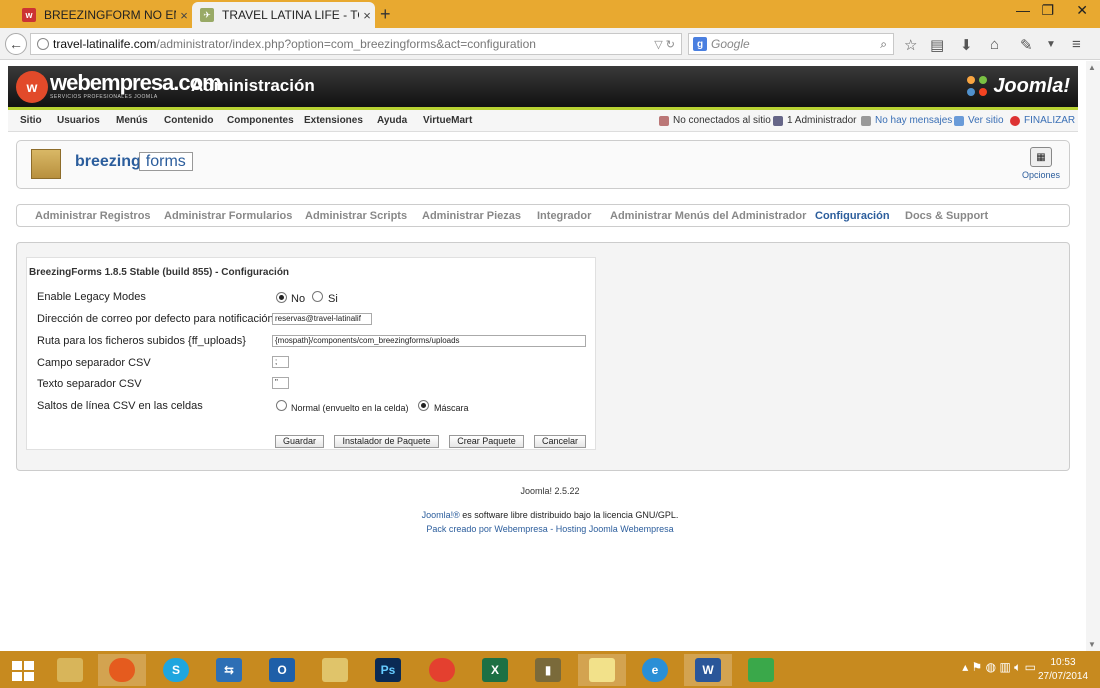  I want to click on status-messages-text: No hay mensajes, so click(914, 120).